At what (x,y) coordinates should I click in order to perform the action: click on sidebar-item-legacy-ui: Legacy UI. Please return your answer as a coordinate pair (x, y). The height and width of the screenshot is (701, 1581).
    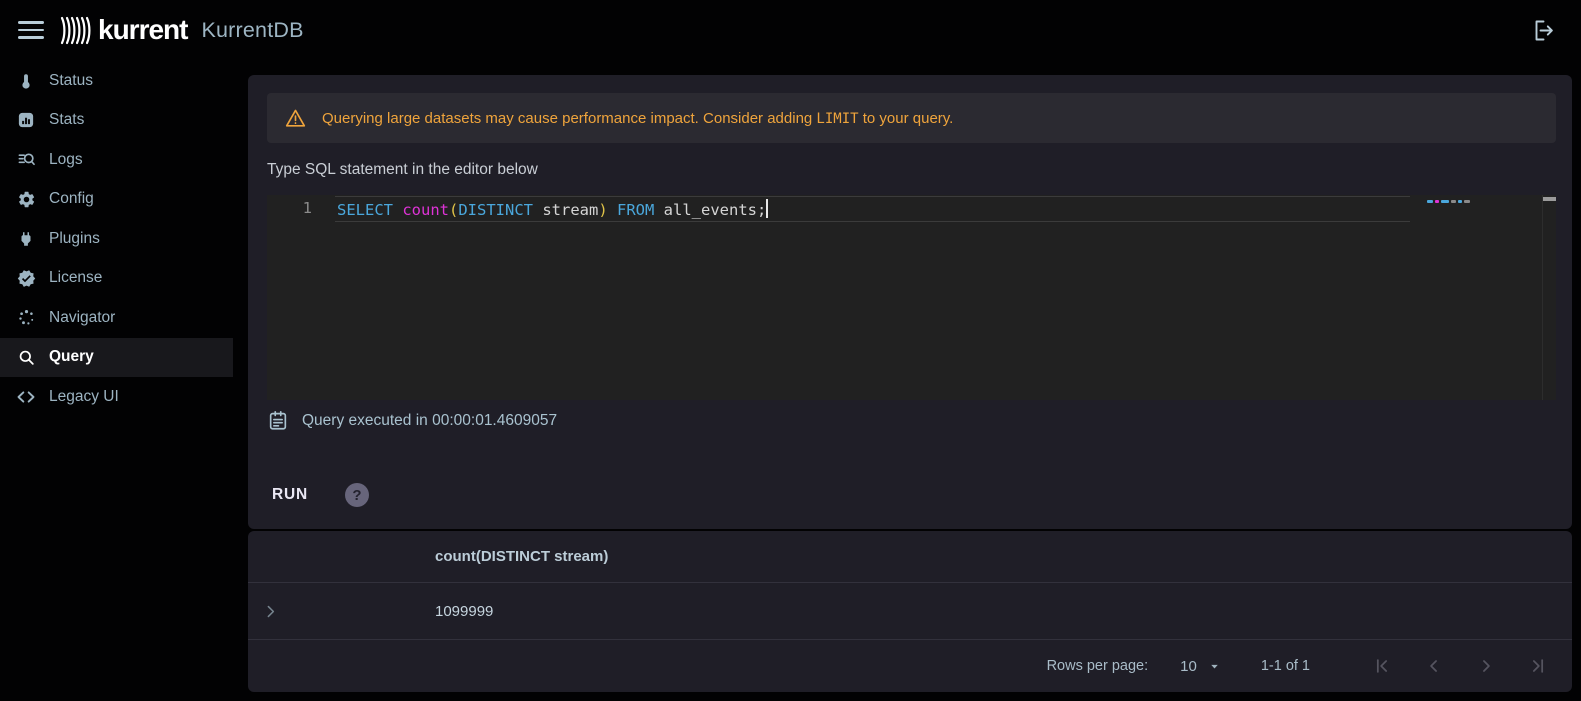
    Looking at the image, I should click on (116, 397).